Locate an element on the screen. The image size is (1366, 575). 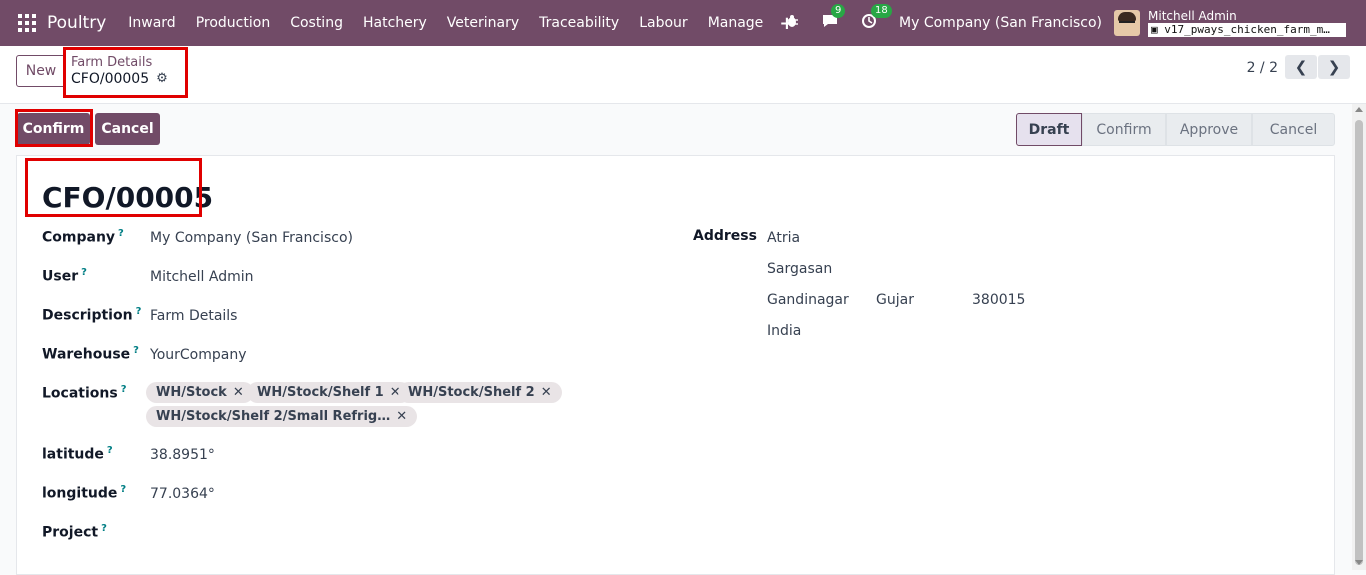
stage-confirm: Confirm is located at coordinates (1124, 129).